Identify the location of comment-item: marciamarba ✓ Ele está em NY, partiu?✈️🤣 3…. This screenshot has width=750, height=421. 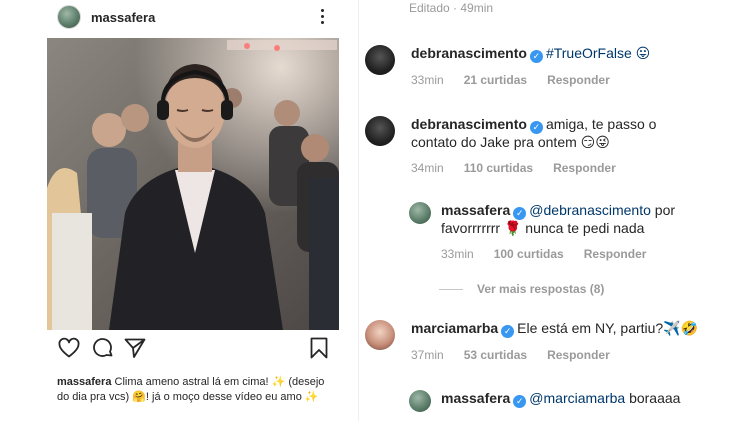
(535, 345).